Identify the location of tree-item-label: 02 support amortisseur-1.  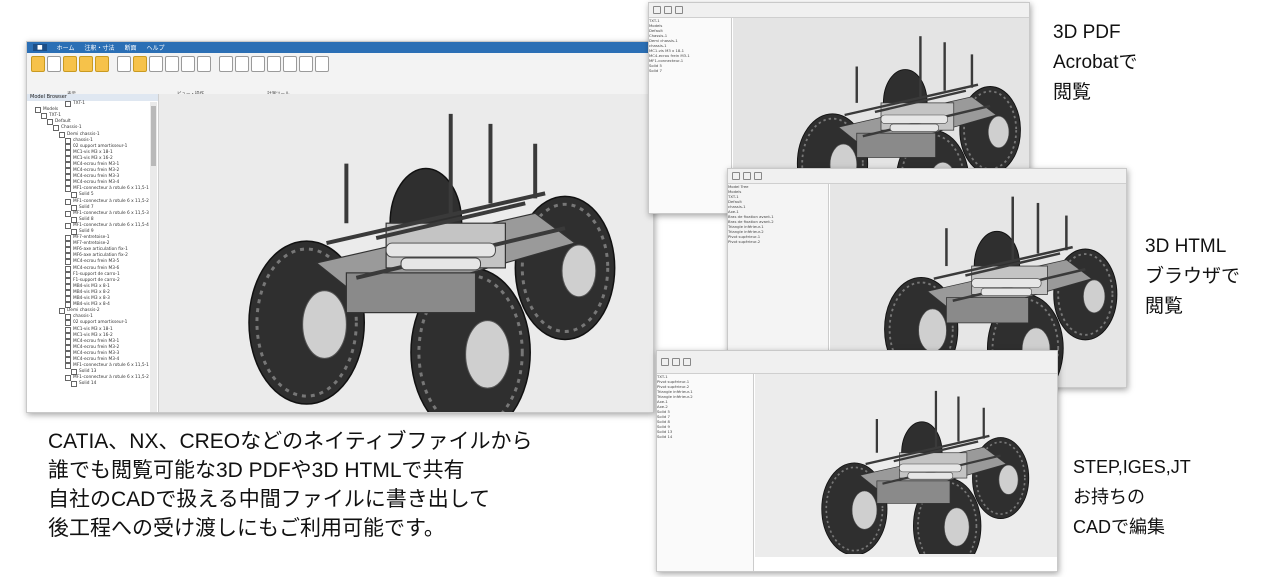
(100, 146).